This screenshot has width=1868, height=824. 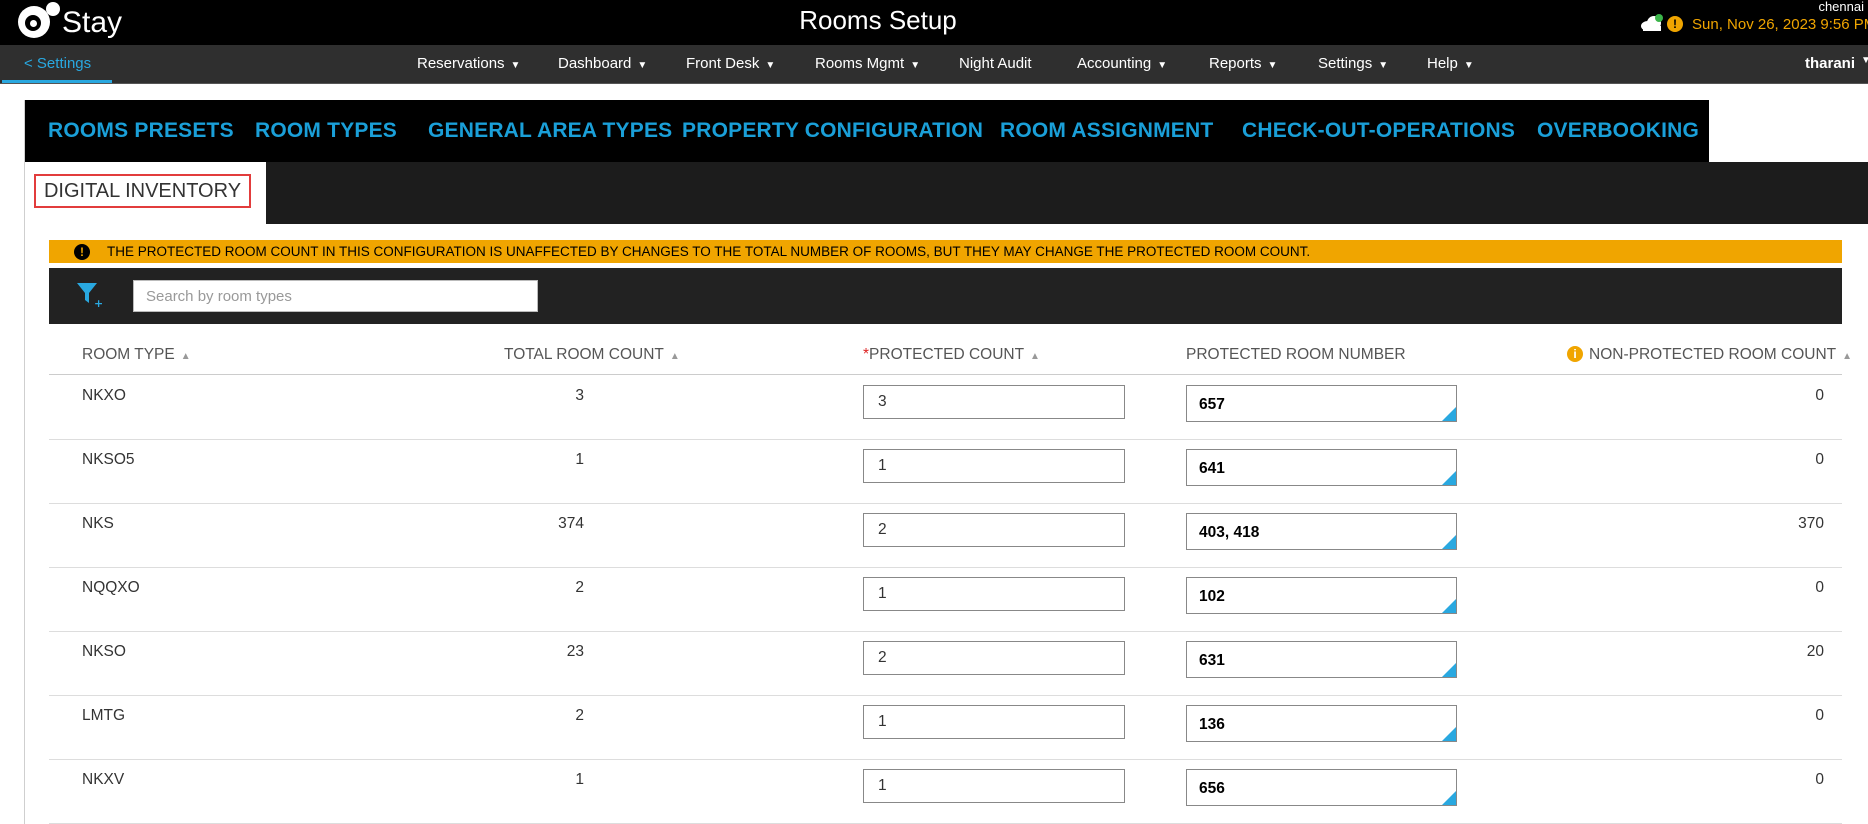 What do you see at coordinates (142, 191) in the screenshot?
I see `tab-digital-inventory-label: DIGITAL INVENTORY` at bounding box center [142, 191].